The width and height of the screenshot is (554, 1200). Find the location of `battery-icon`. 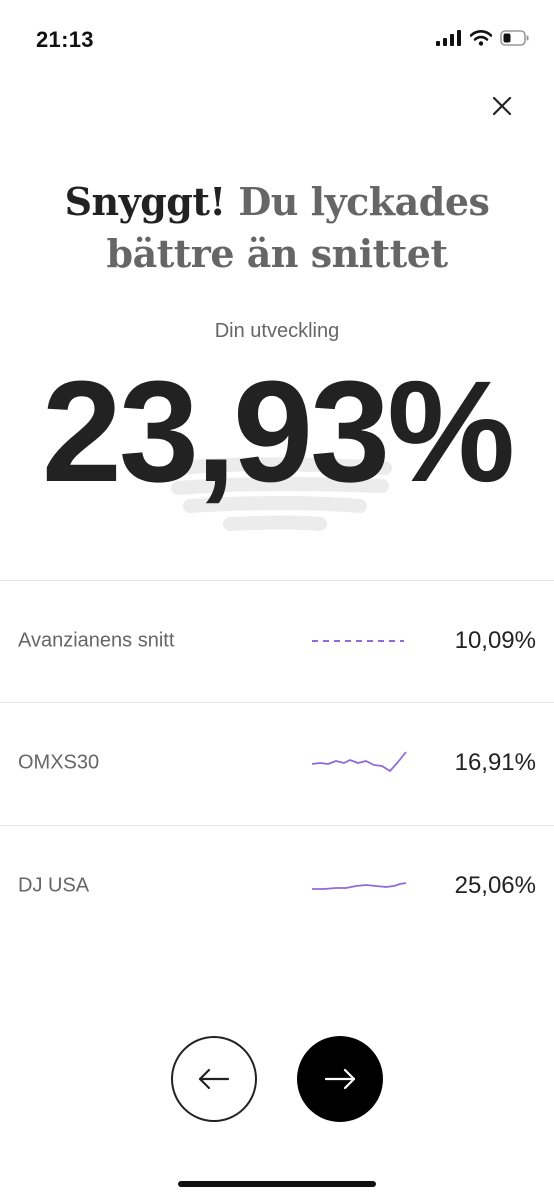

battery-icon is located at coordinates (514, 38).